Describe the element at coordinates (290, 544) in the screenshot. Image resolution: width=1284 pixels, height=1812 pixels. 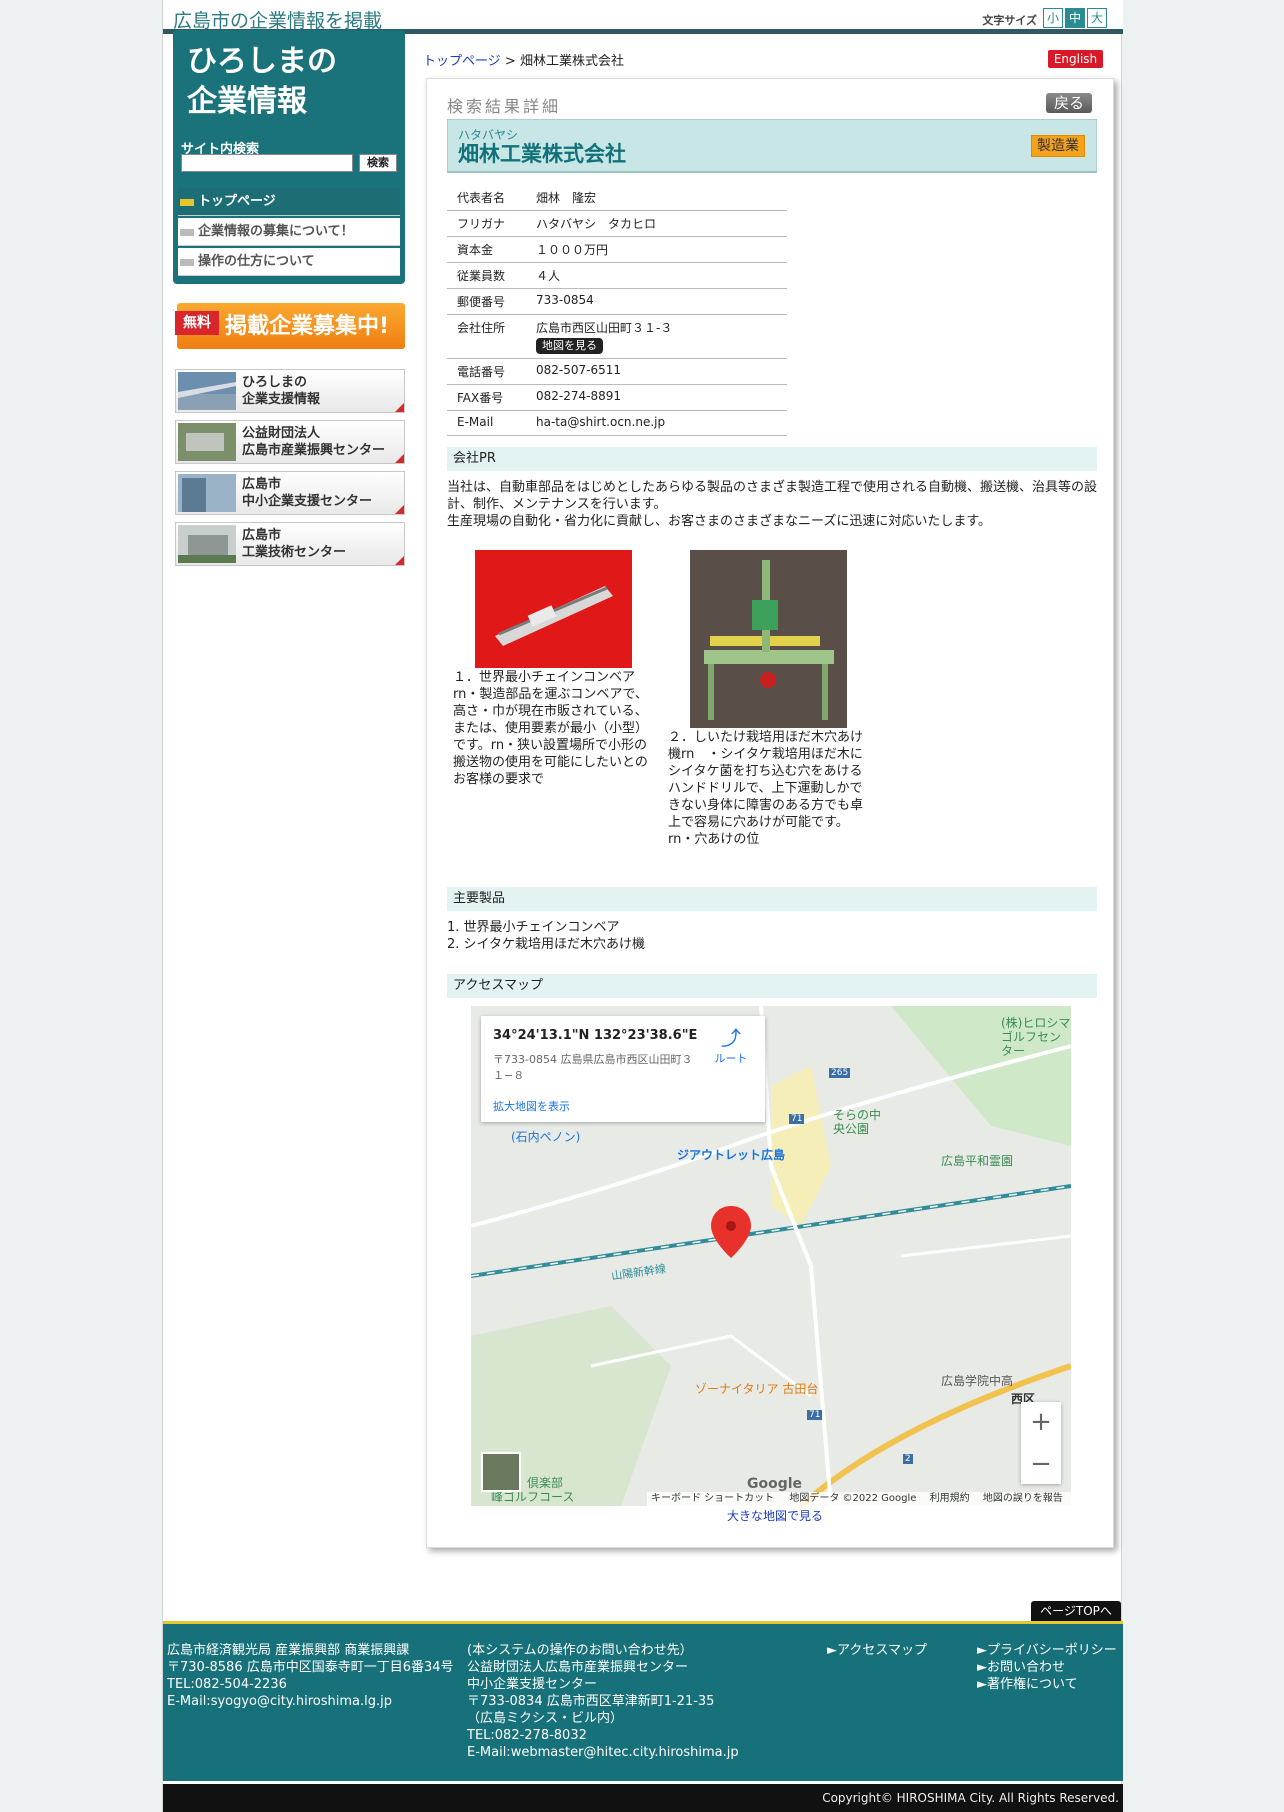
I see `link-tech-center: 広島市工業技術センター` at that location.